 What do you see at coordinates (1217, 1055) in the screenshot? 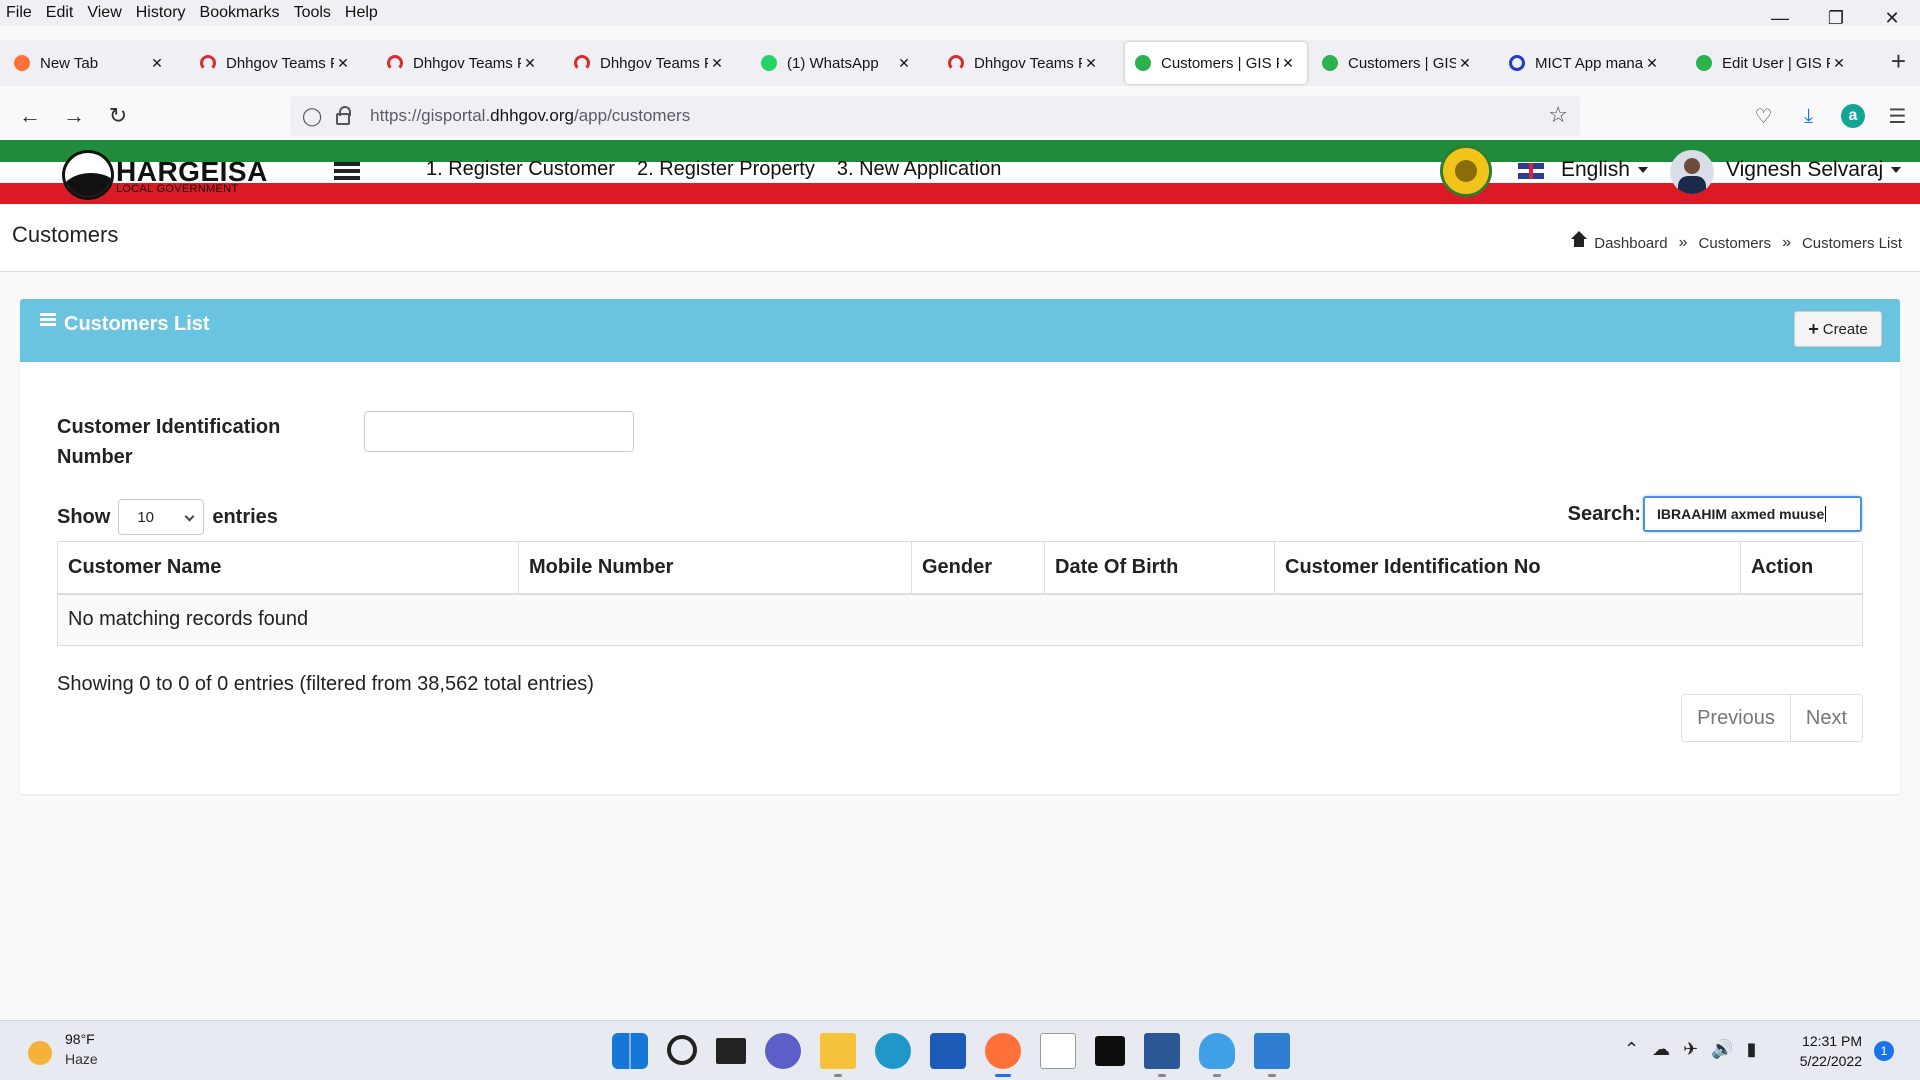
I see `lightbulb-icon` at bounding box center [1217, 1055].